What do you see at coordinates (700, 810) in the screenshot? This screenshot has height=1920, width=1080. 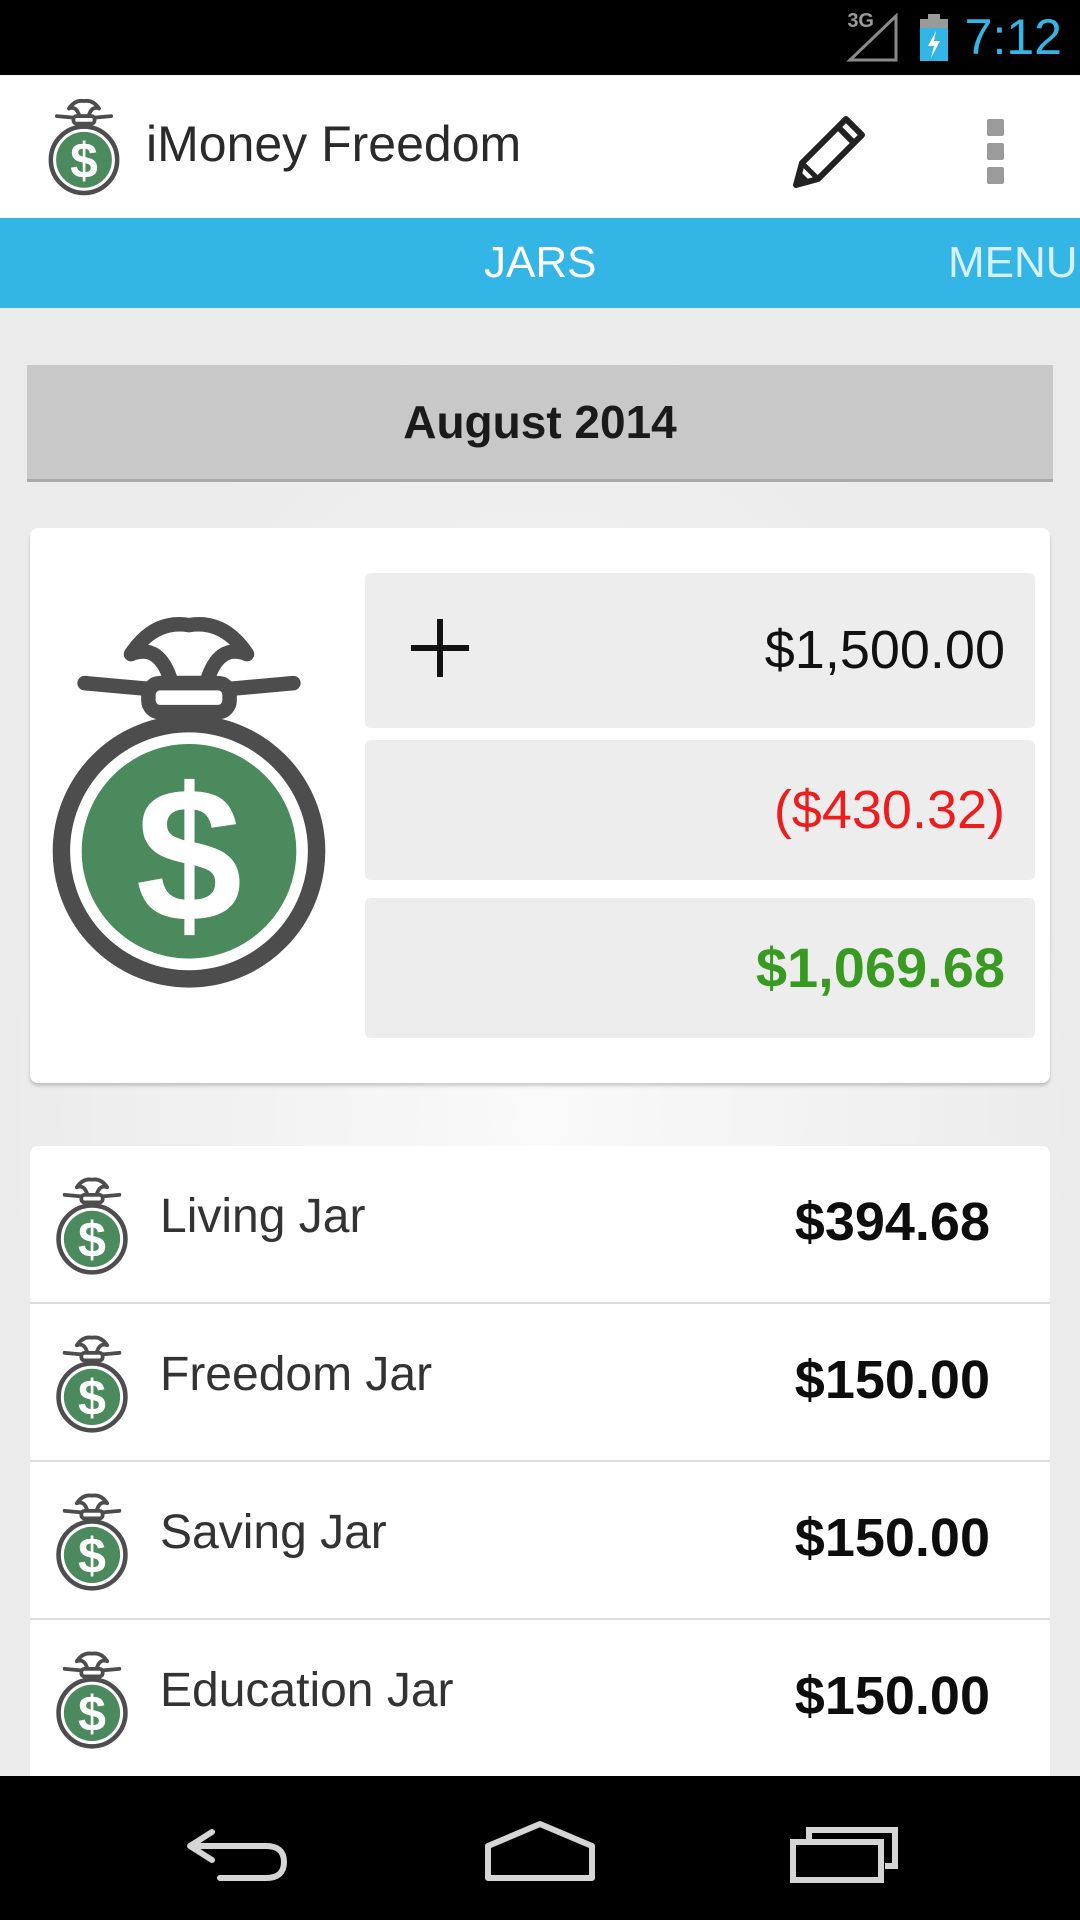 I see `expense-box: ($430.32)` at bounding box center [700, 810].